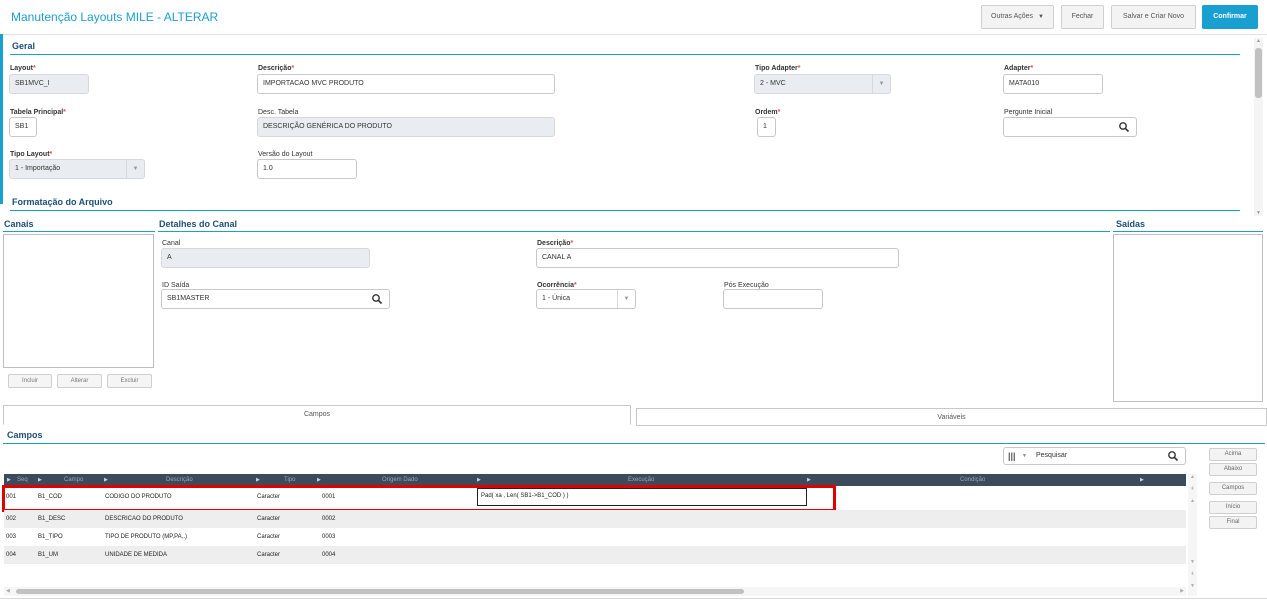 This screenshot has width=1267, height=603. Describe the element at coordinates (146, 537) in the screenshot. I see `cell-descricao: TIPO DE PRODUTO (MP,PA,.)` at that location.